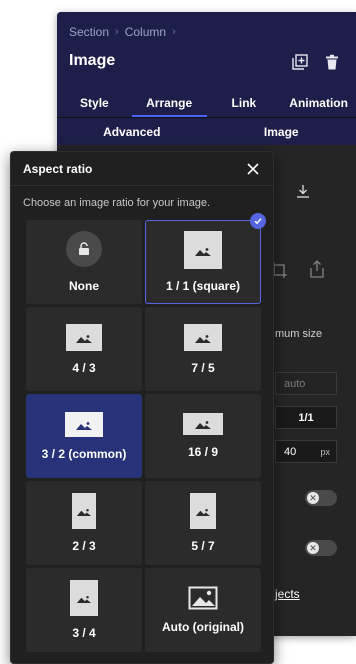  I want to click on ratio-option-label: 3 / 2 (common), so click(84, 453).